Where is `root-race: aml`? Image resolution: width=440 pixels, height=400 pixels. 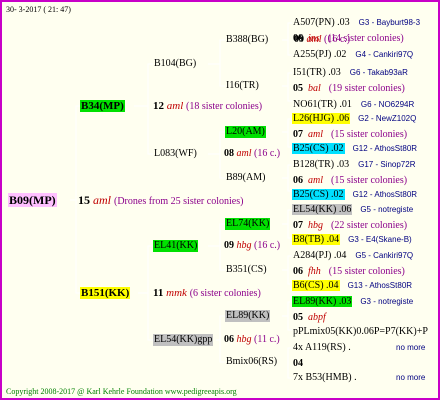 root-race: aml is located at coordinates (102, 200).